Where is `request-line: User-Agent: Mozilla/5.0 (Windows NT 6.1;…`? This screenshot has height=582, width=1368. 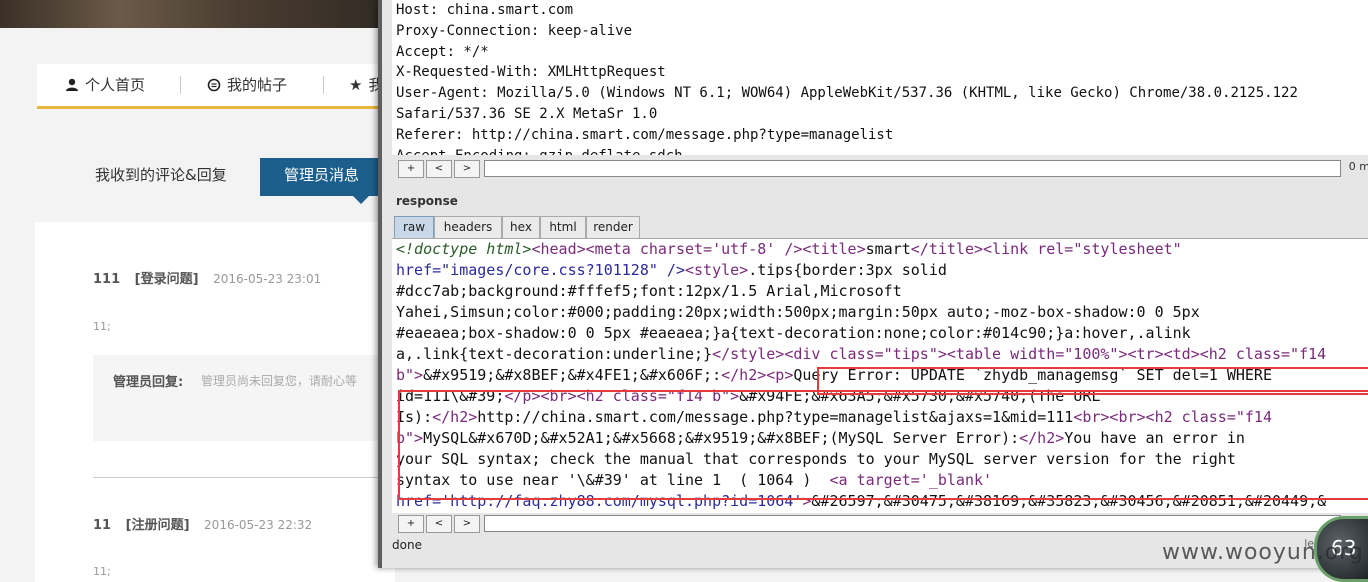
request-line: User-Agent: Mozilla/5.0 (Windows NT 6.1;… is located at coordinates (847, 93).